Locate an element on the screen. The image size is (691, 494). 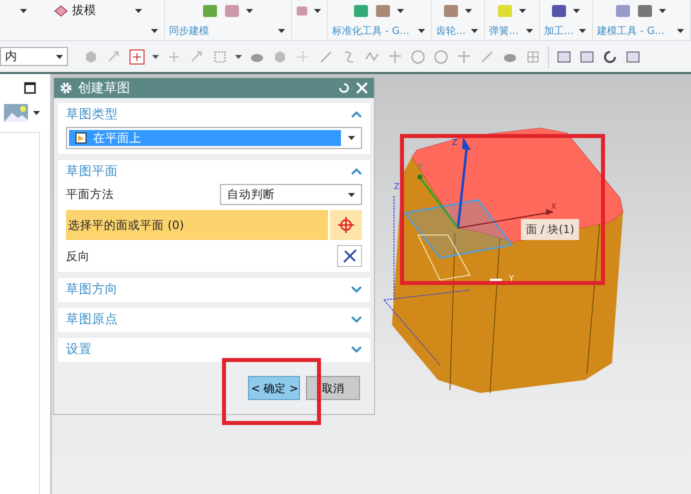
landscape-icon is located at coordinates (16, 113).